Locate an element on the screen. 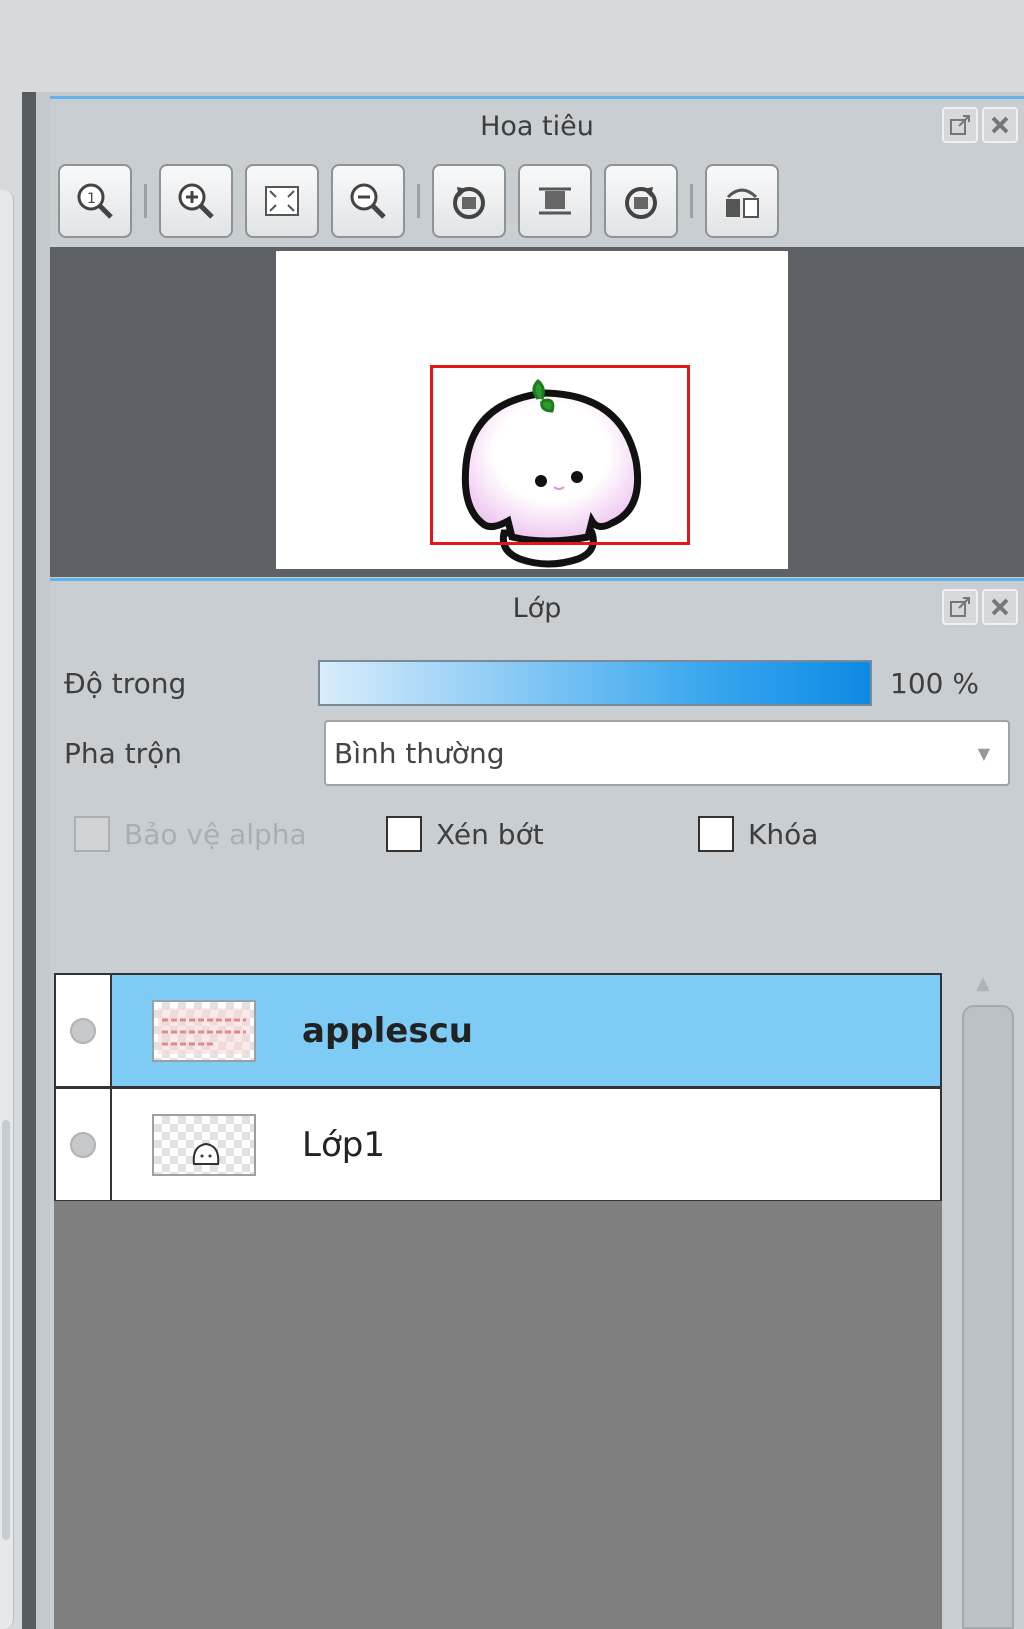 The height and width of the screenshot is (1629, 1024). layer-options-row: Bảo vệ alpha Xén bớt Khóa is located at coordinates (542, 834).